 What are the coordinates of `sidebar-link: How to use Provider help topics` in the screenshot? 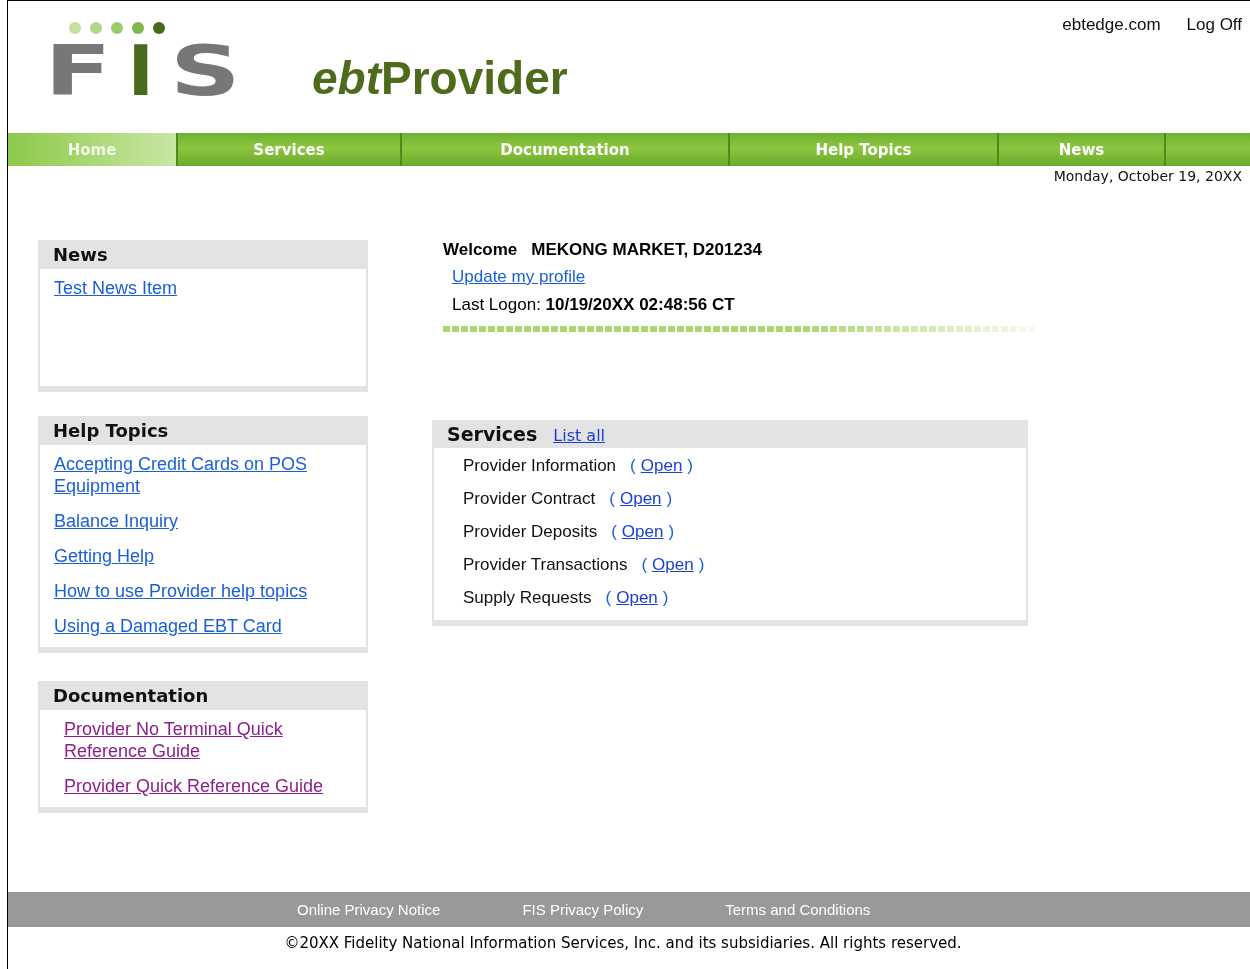 It's located at (203, 591).